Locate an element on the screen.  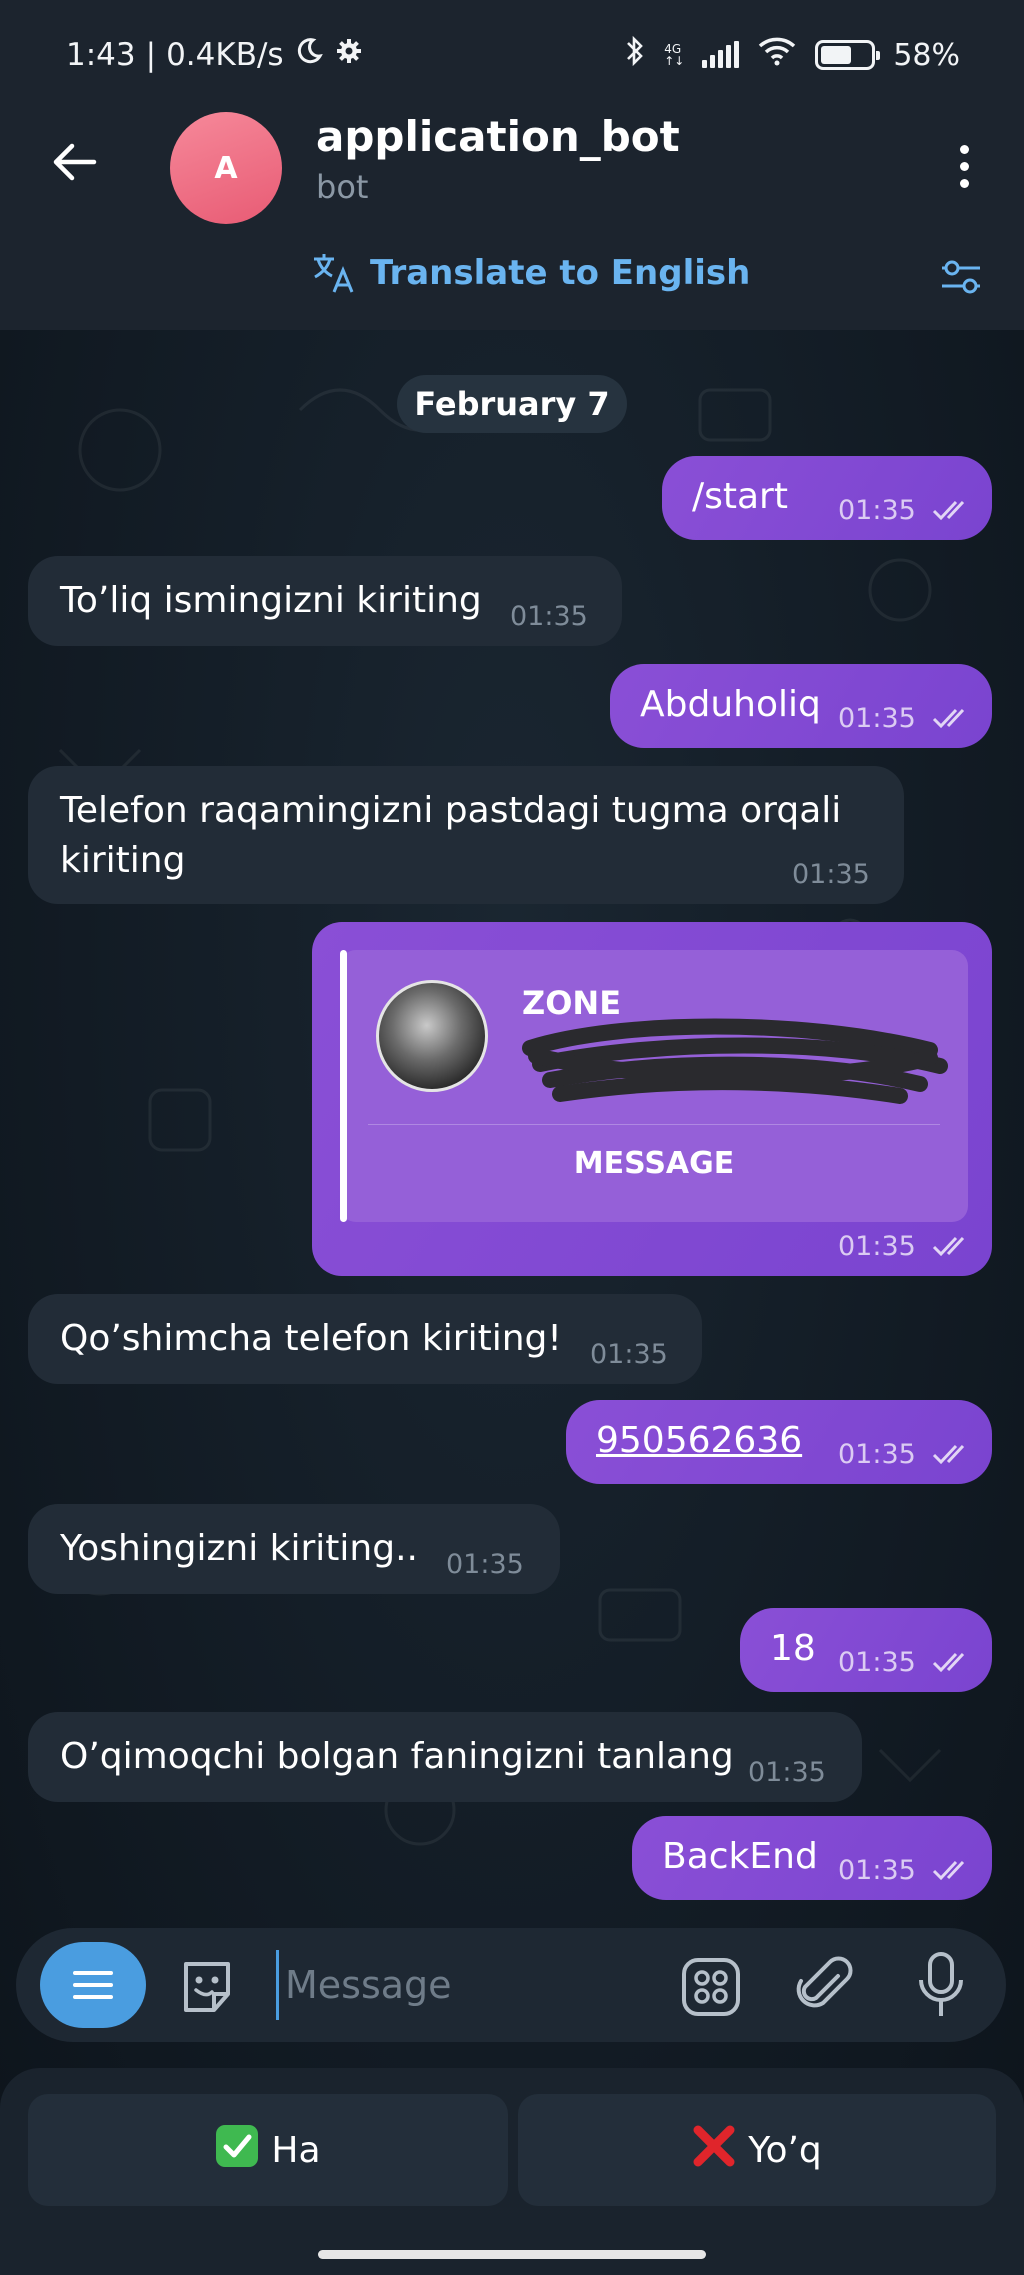
sticker-icon is located at coordinates (207, 1989).